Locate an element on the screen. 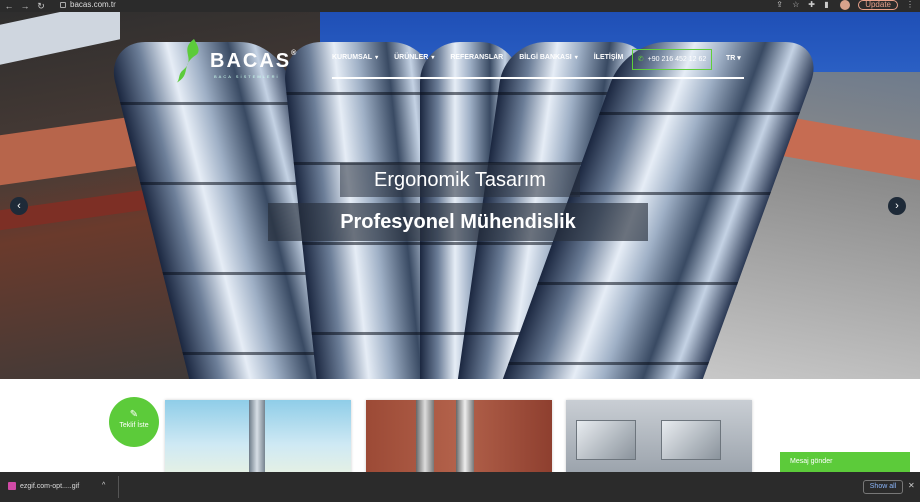 This screenshot has height=502, width=920. profile-avatar is located at coordinates (845, 5).